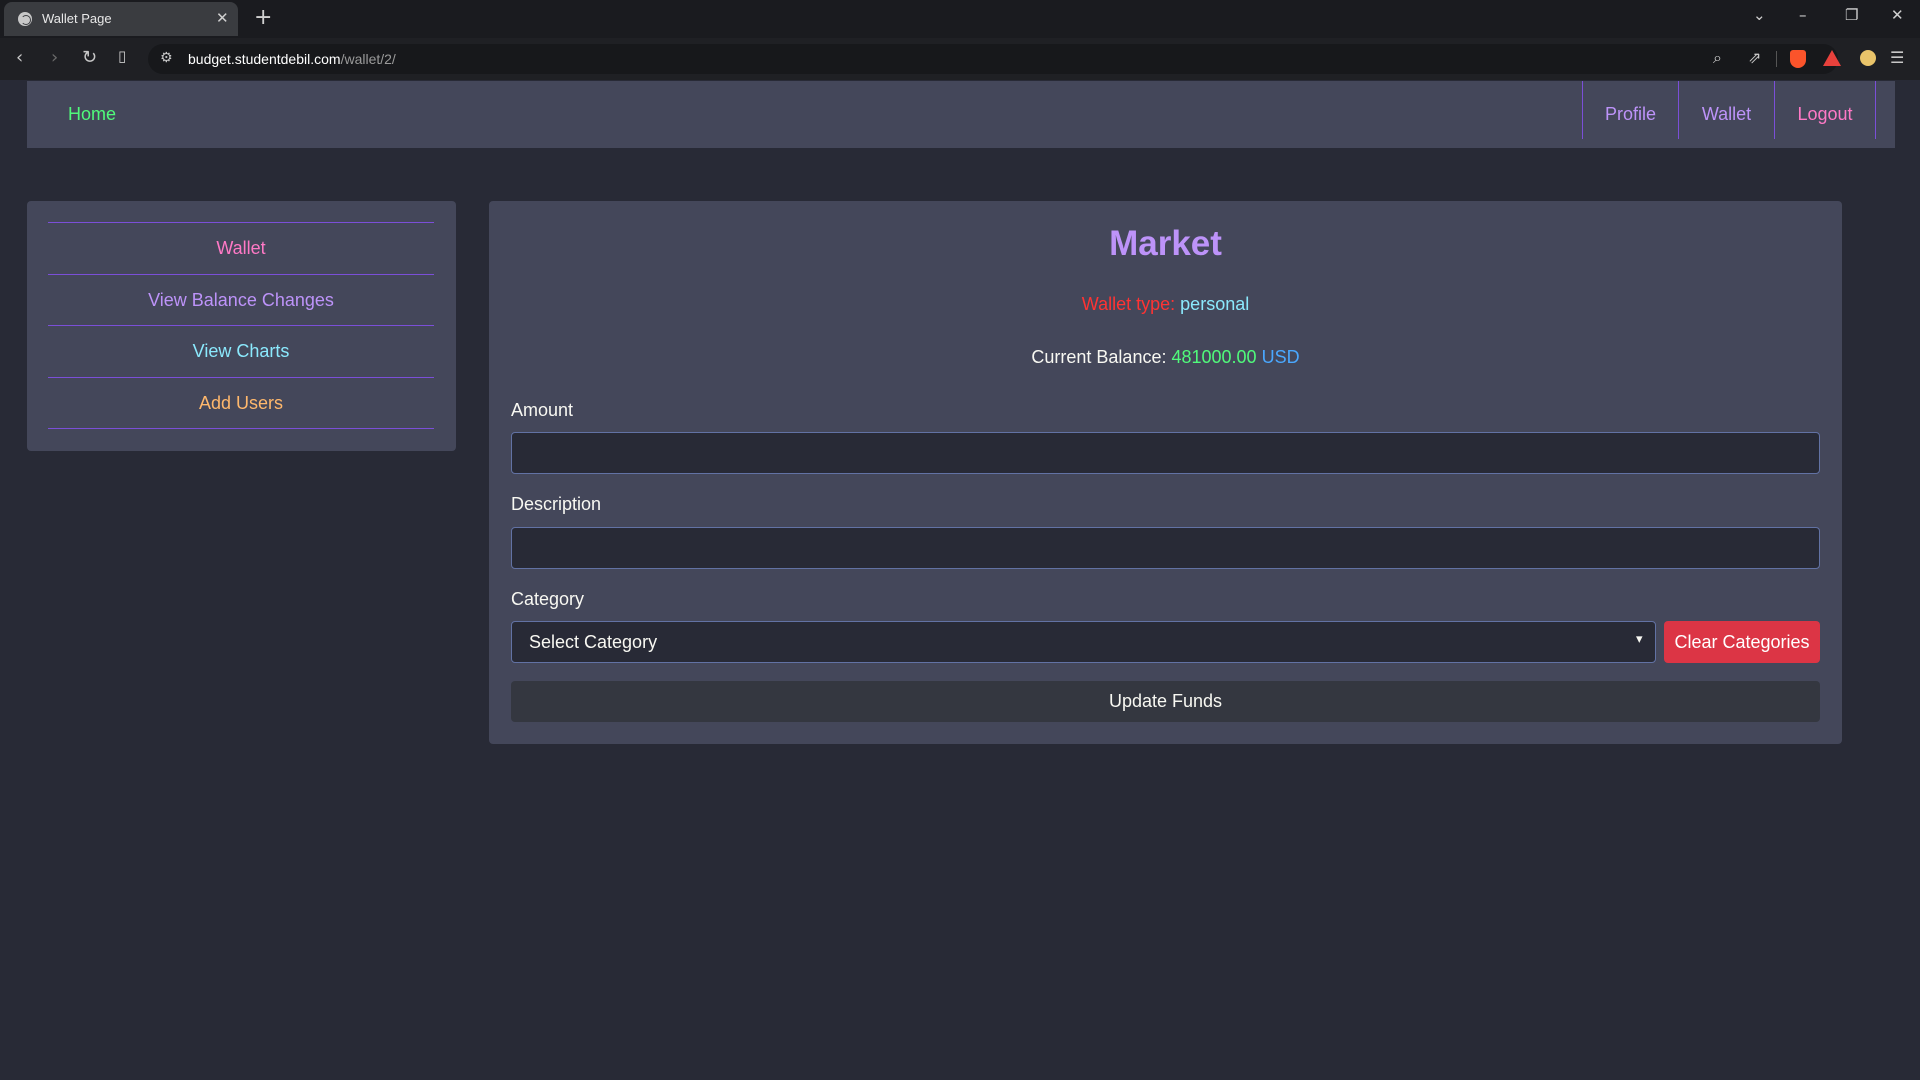 Image resolution: width=1920 pixels, height=1080 pixels. Describe the element at coordinates (241, 249) in the screenshot. I see `sidebar-item-wallet: Wallet` at that location.